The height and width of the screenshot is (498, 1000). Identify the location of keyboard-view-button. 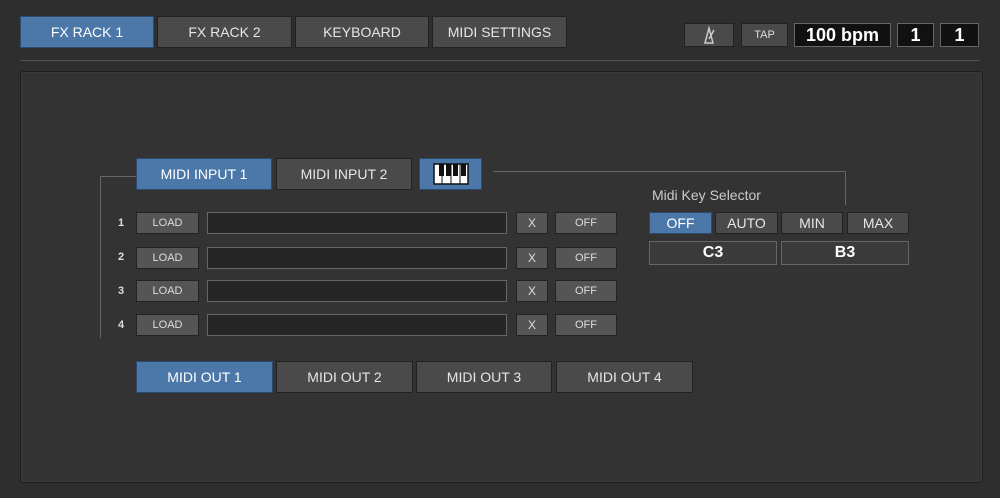
(450, 174).